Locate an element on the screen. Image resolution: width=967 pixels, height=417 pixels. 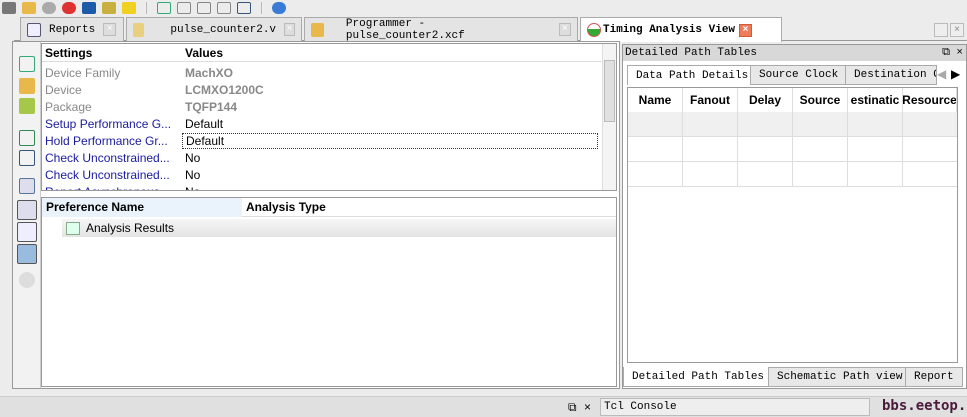
main-toolbar is located at coordinates (483, 7).